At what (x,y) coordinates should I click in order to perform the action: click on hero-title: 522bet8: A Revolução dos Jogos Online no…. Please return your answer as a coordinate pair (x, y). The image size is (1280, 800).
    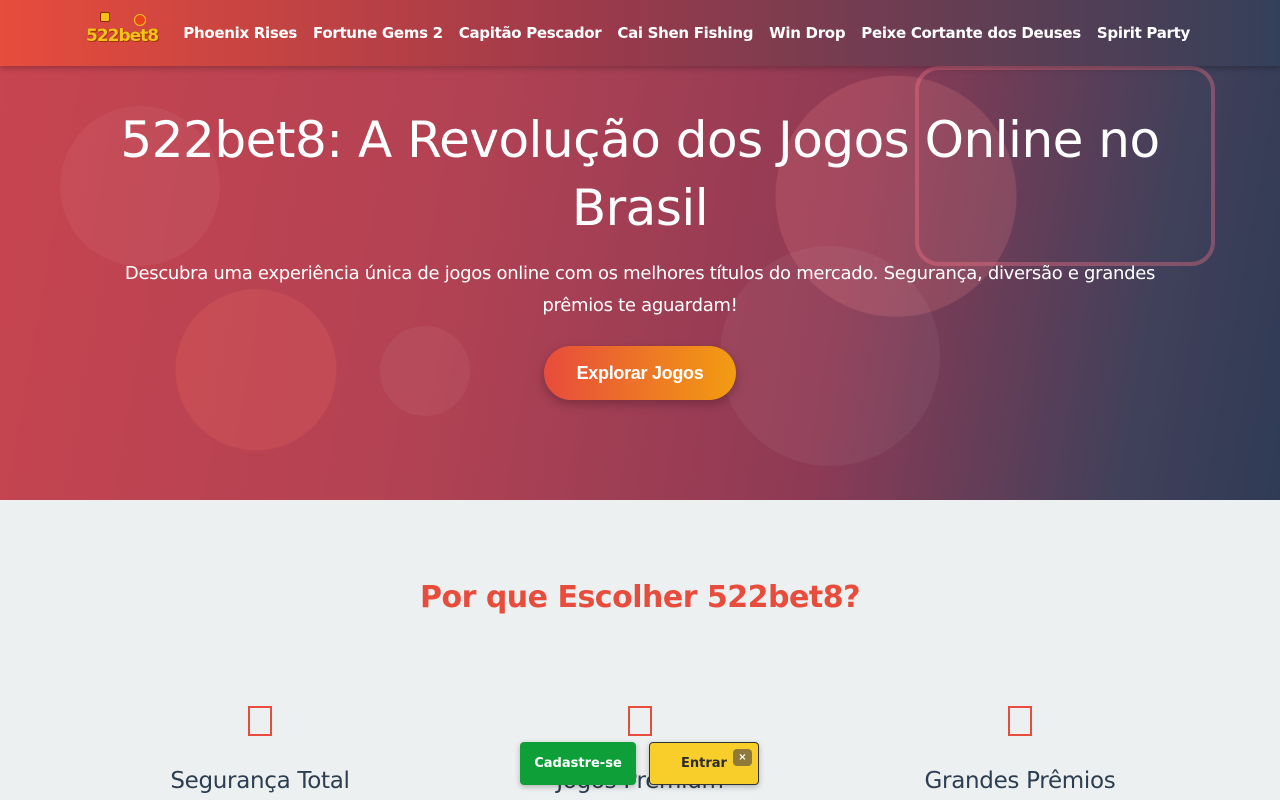
    Looking at the image, I should click on (640, 174).